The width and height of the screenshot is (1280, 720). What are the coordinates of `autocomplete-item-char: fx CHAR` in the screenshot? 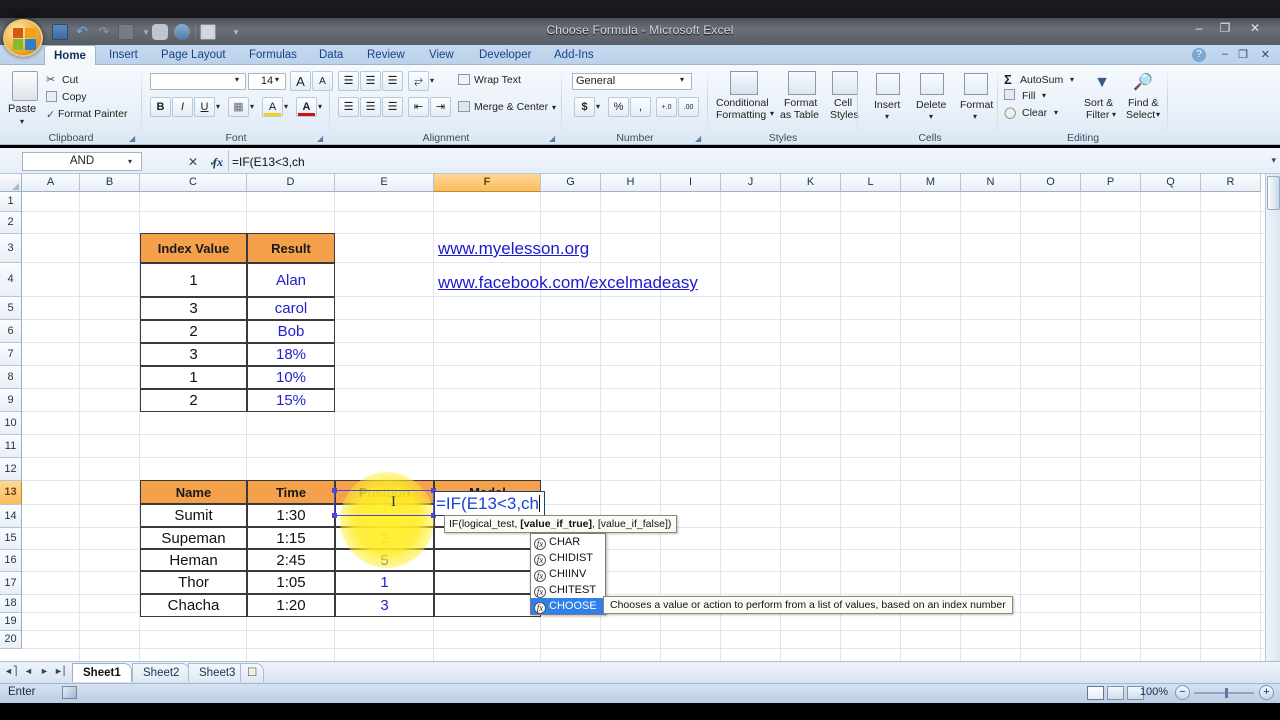 It's located at (568, 542).